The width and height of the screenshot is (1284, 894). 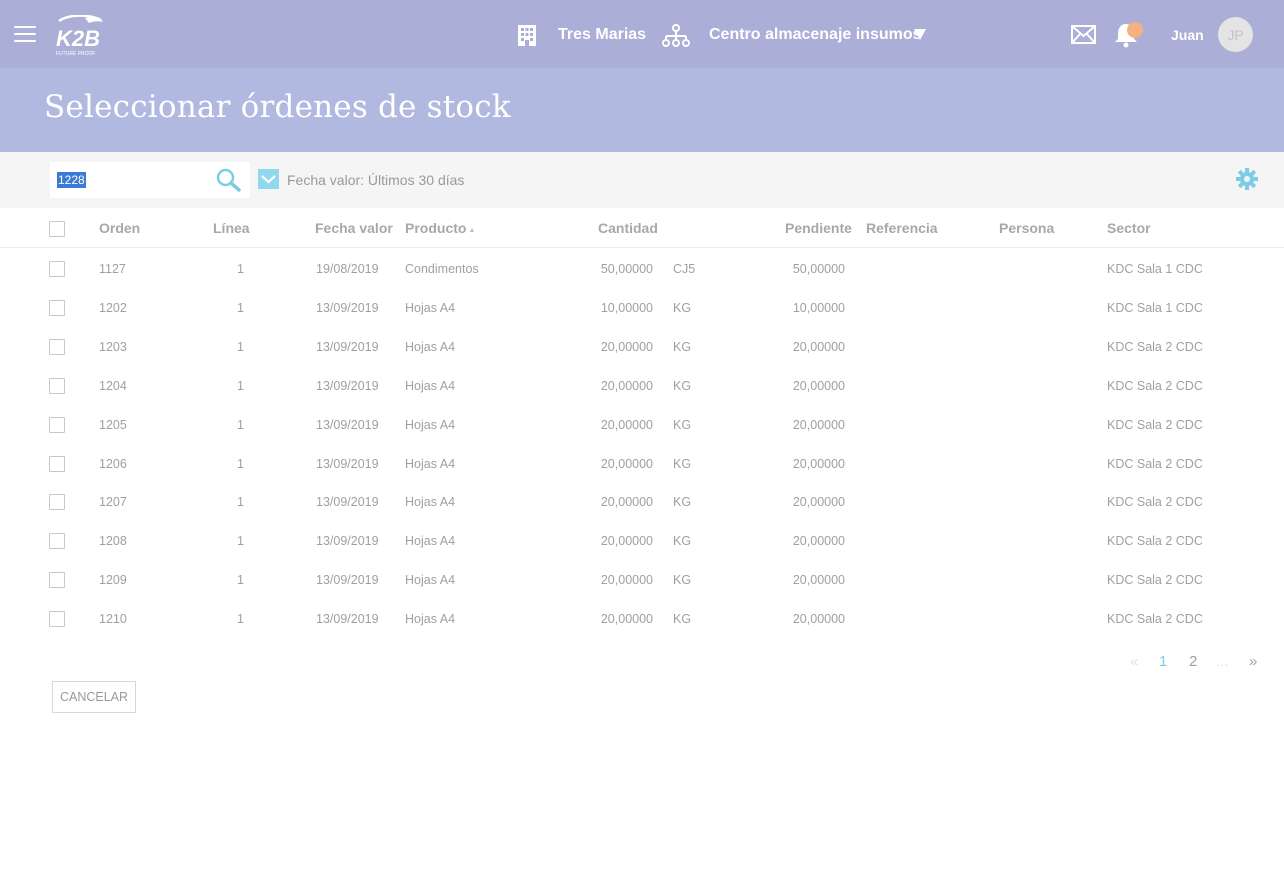 I want to click on pagination-prev: «, so click(x=1134, y=661).